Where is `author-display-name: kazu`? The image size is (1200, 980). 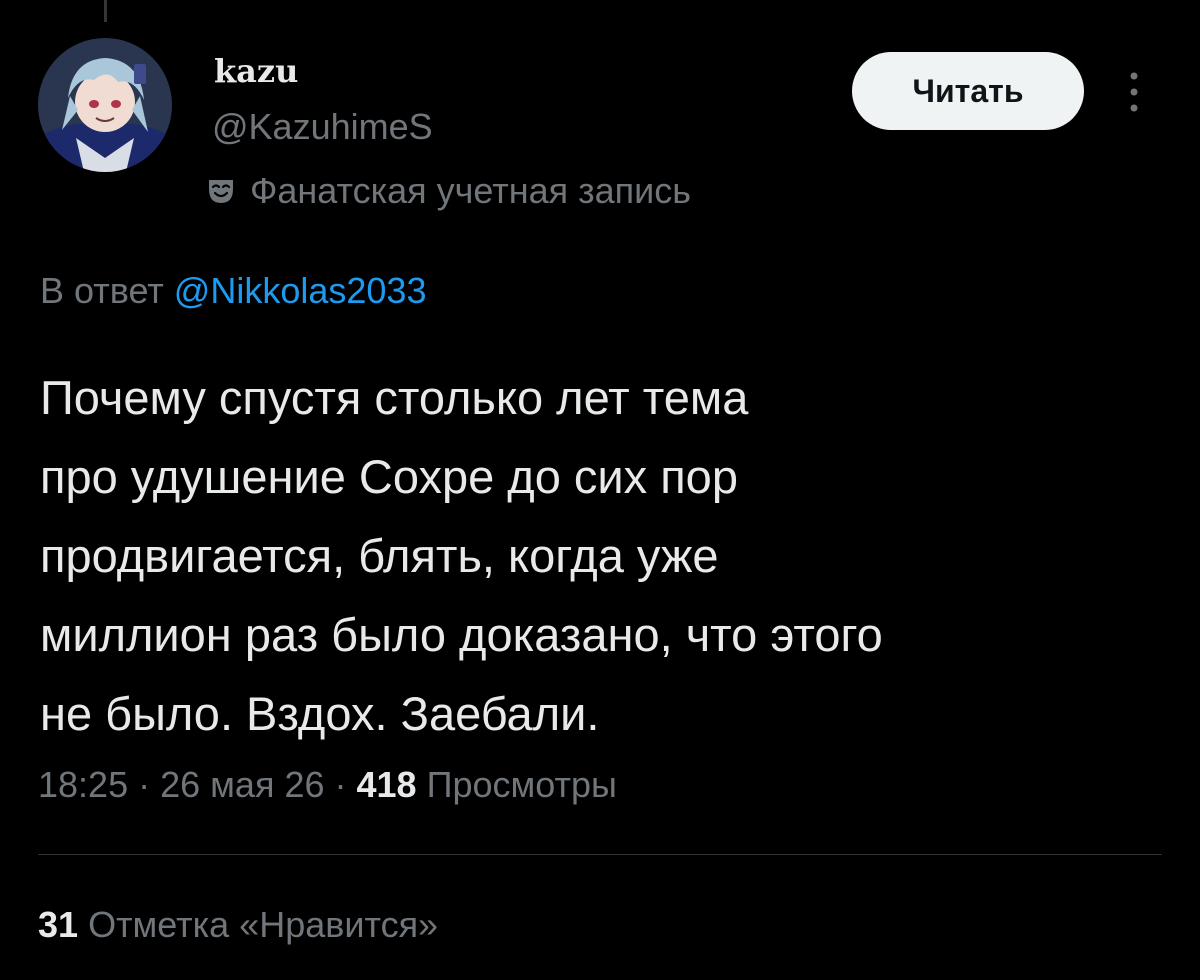
author-display-name: kazu is located at coordinates (256, 71).